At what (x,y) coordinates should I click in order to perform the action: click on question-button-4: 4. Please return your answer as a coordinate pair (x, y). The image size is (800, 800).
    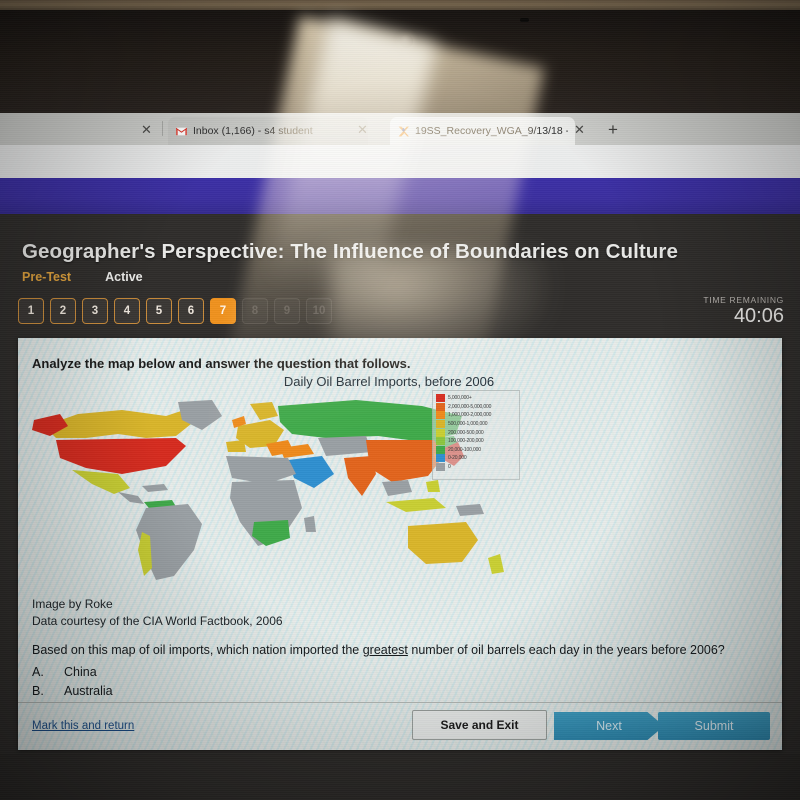
    Looking at the image, I should click on (127, 311).